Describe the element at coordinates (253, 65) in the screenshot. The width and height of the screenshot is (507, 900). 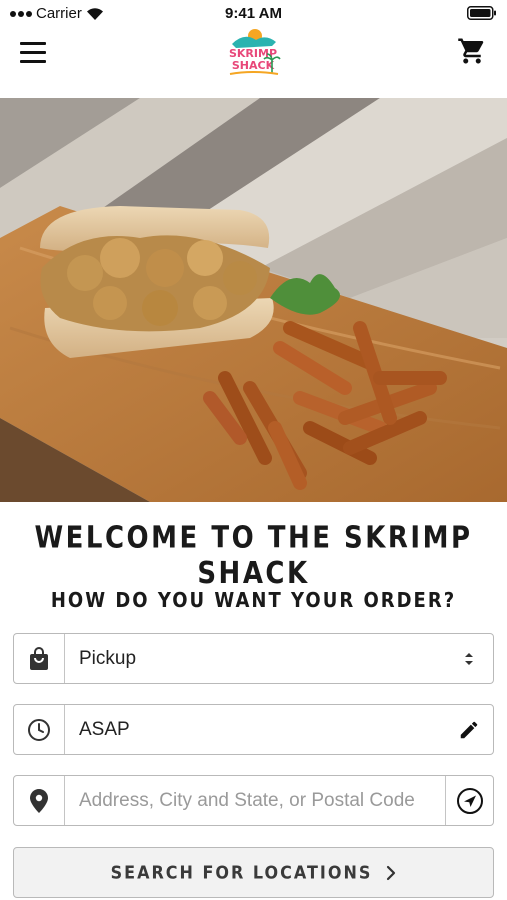
I see `svg-text: SHACK` at that location.